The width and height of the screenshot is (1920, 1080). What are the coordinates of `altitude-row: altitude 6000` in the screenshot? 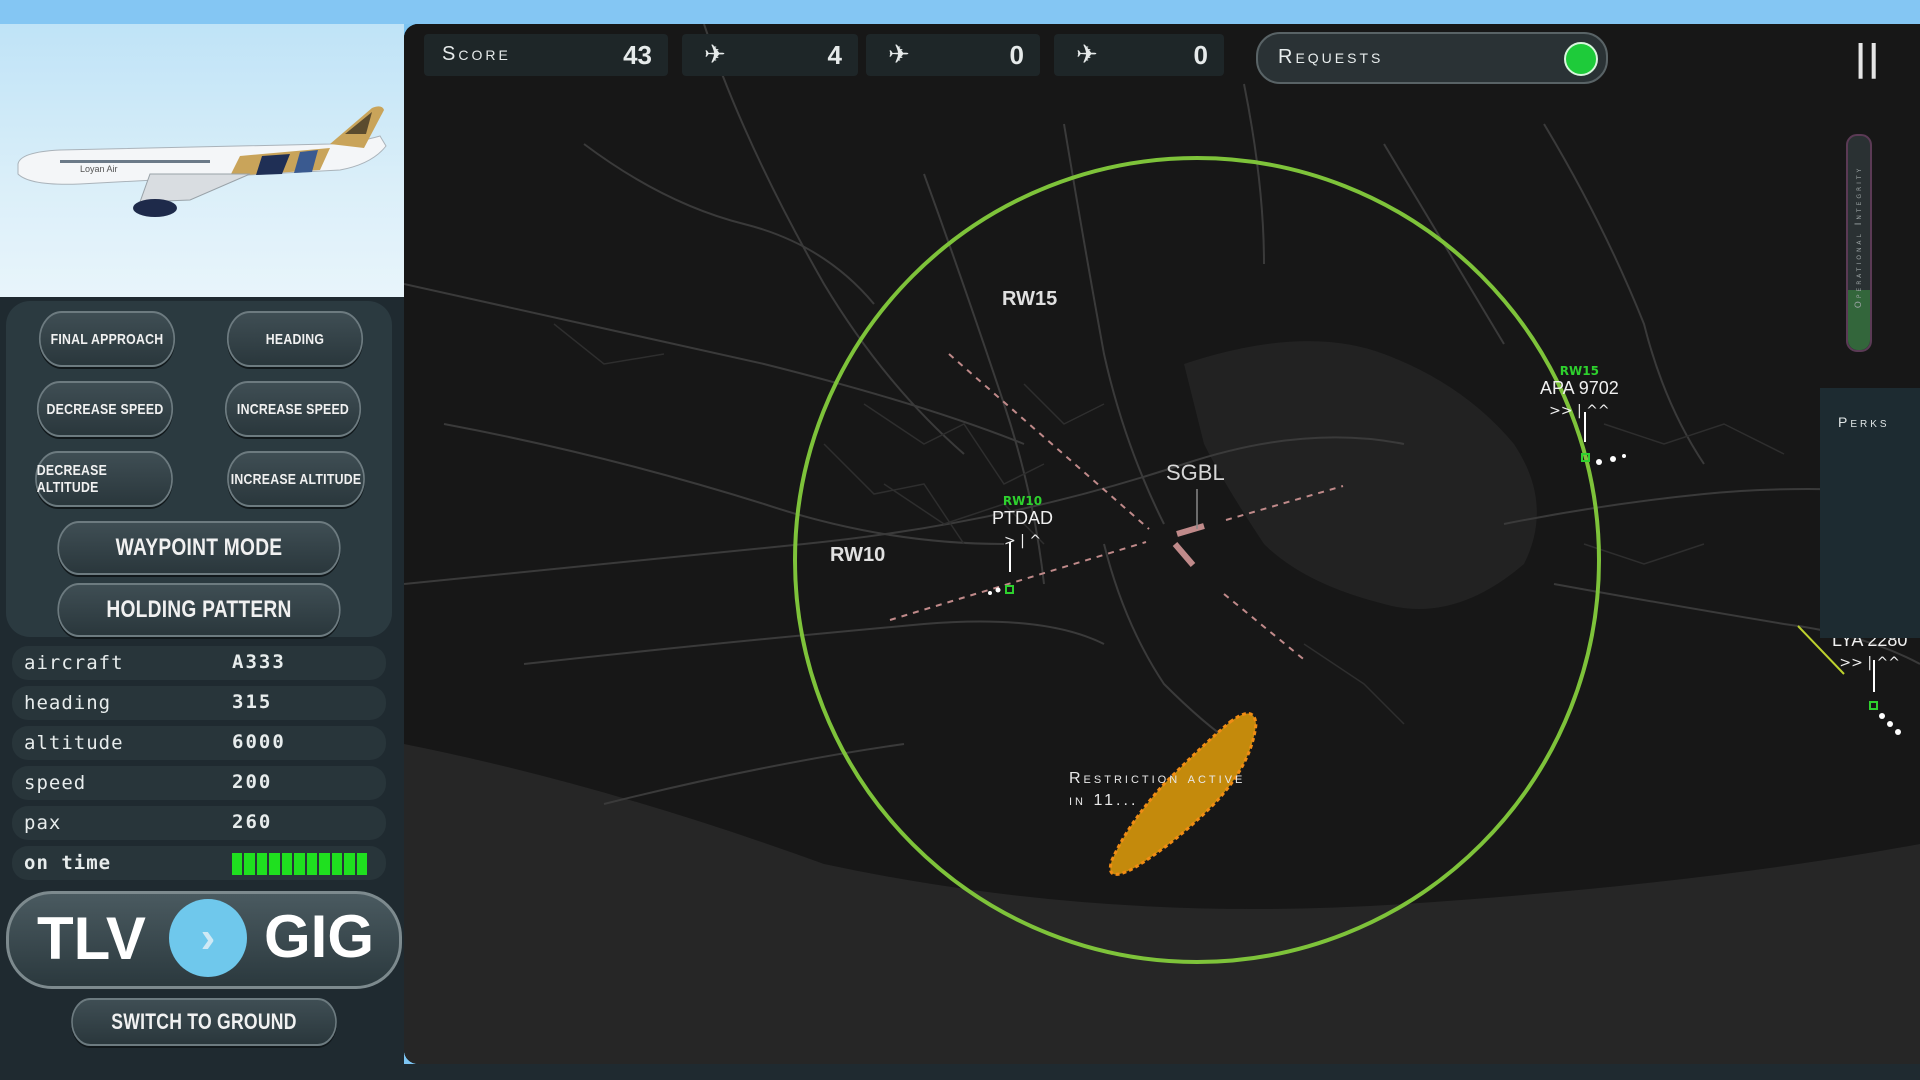 It's located at (199, 743).